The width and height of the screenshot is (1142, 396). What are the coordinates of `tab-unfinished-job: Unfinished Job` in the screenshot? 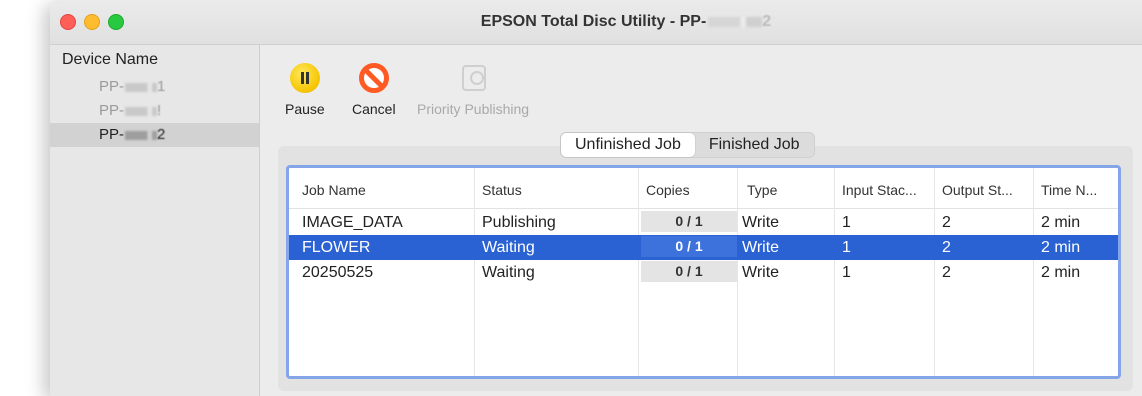 It's located at (628, 145).